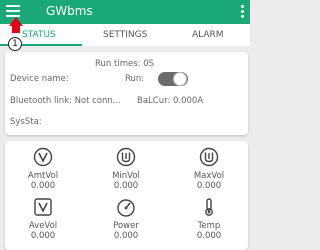 The width and height of the screenshot is (320, 250). Describe the element at coordinates (39, 35) in the screenshot. I see `tab-status: STATUS` at that location.